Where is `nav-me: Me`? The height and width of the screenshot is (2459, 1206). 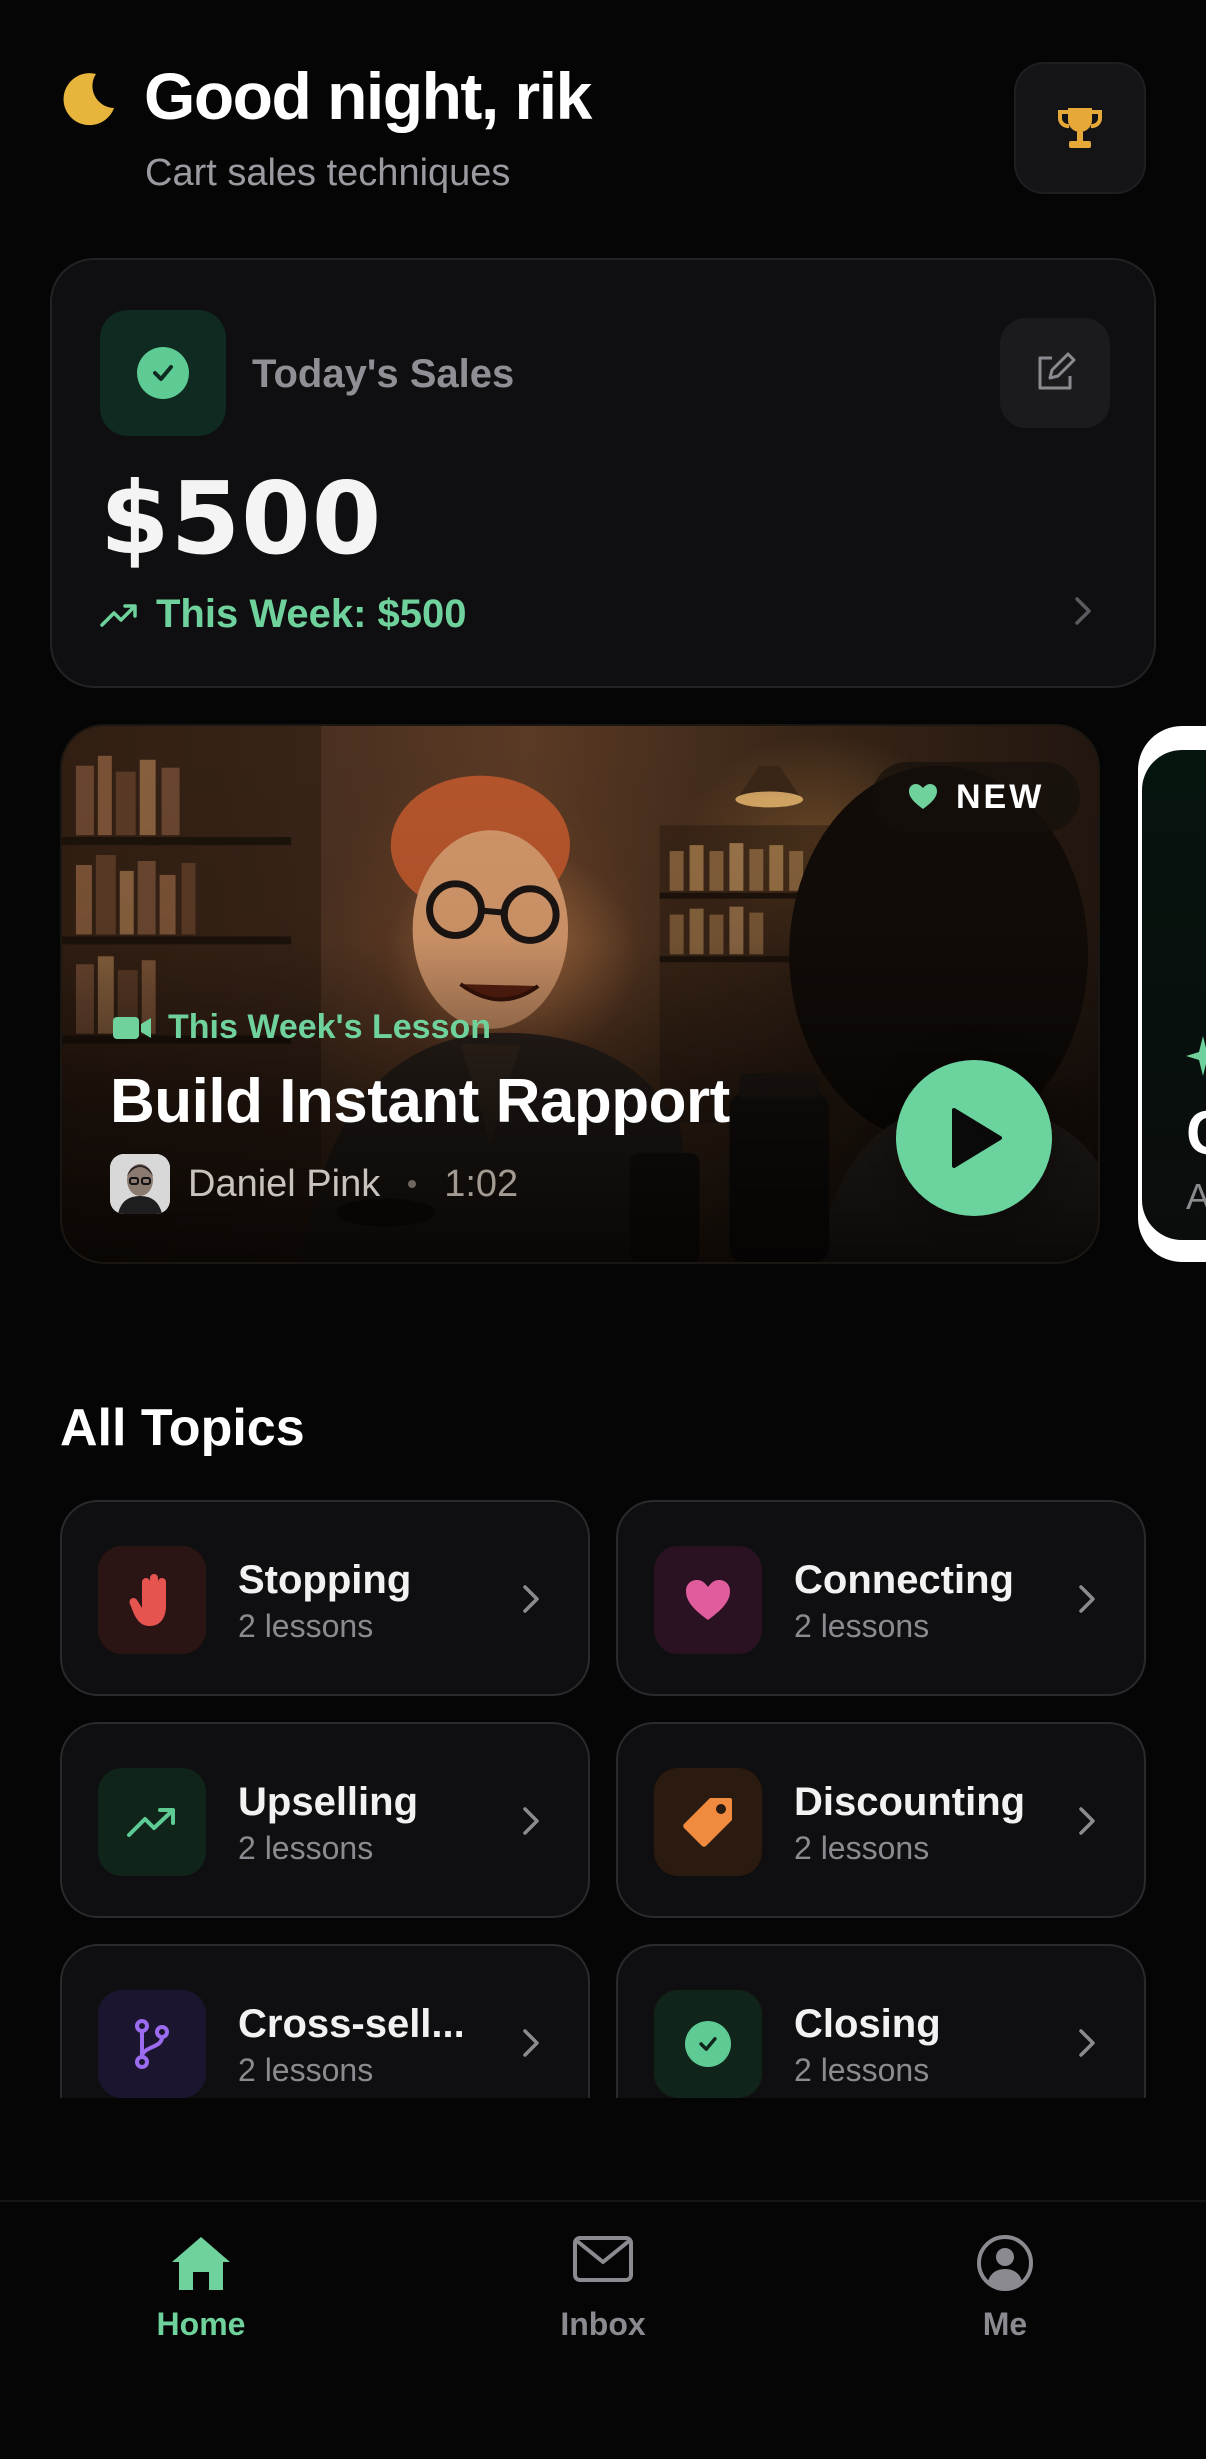
nav-me: Me is located at coordinates (1005, 2304).